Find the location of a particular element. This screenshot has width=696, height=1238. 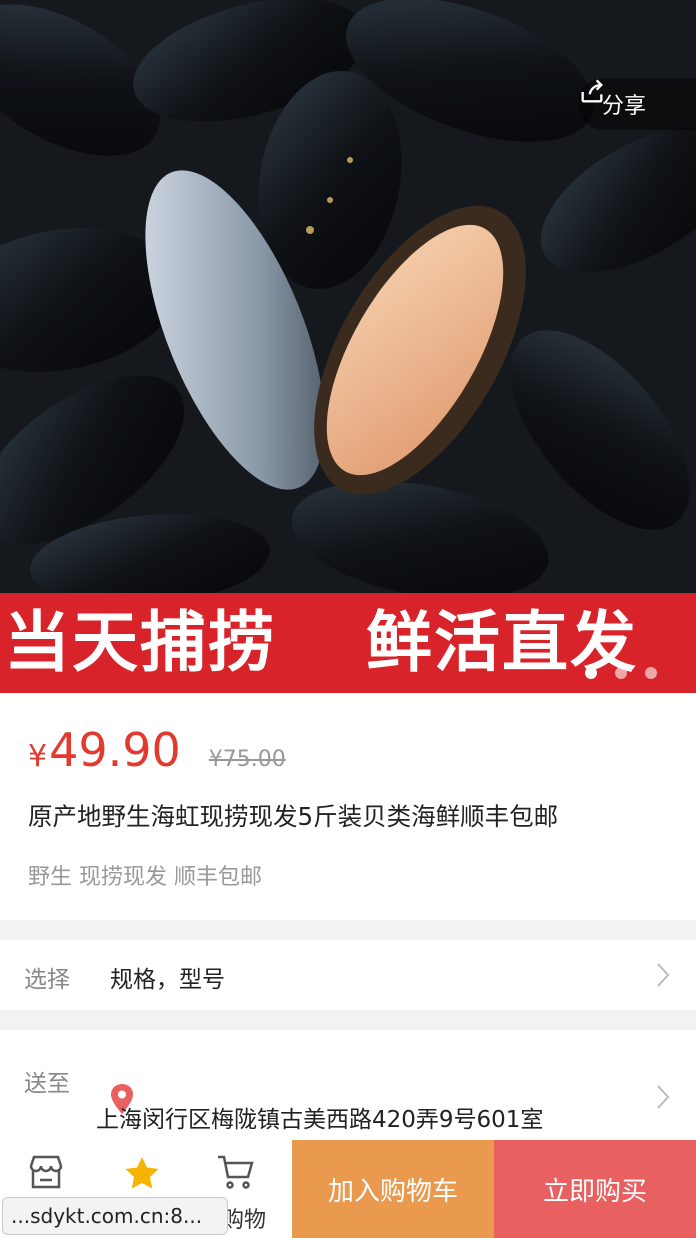

price-row: ¥ 49.90 ¥75.00 is located at coordinates (157, 750).